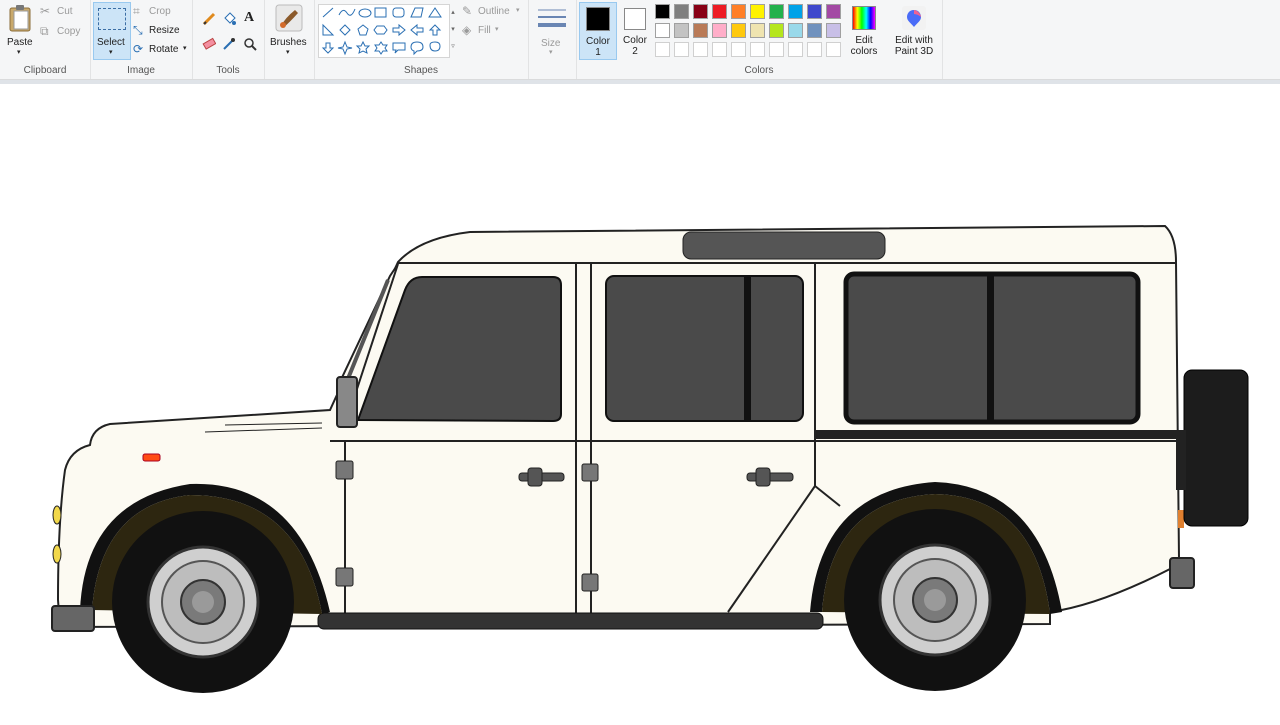  What do you see at coordinates (493, 31) in the screenshot?
I see `fill-button: ◈ Fill ▾` at bounding box center [493, 31].